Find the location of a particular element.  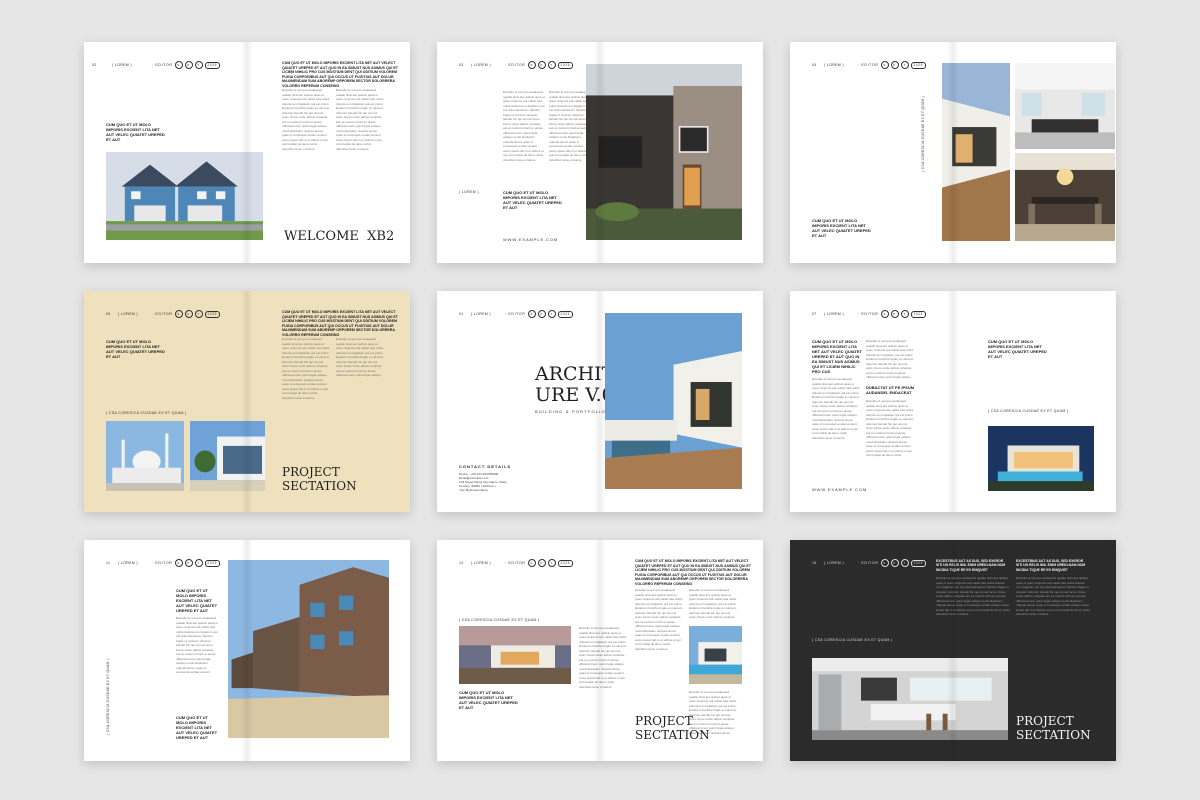

page-number: 15 is located at coordinates (814, 563).